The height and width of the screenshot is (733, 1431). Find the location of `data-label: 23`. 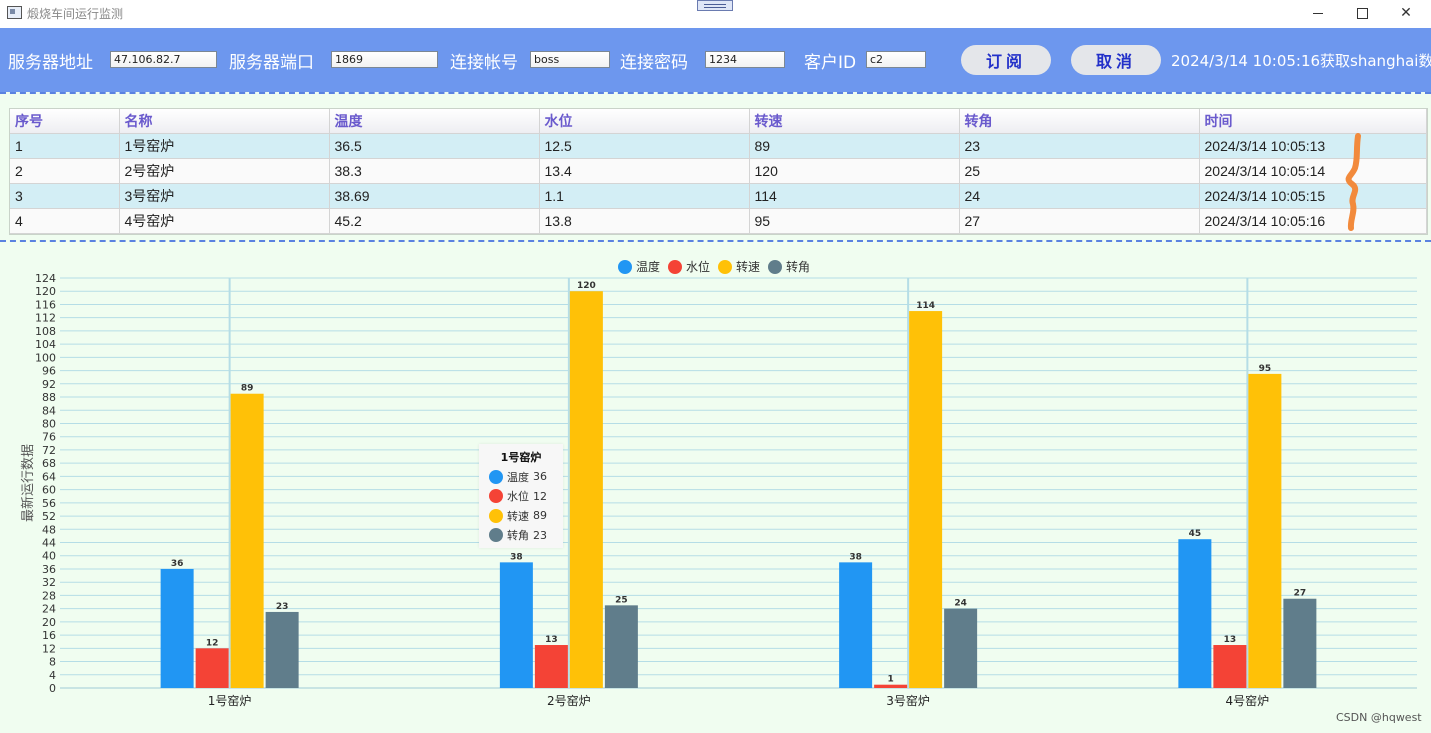

data-label: 23 is located at coordinates (282, 607).